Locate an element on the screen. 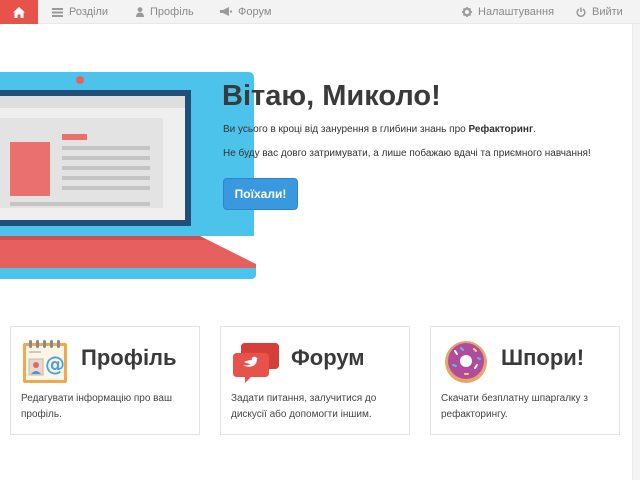 The image size is (640, 480). nav-forum: Форум is located at coordinates (245, 12).